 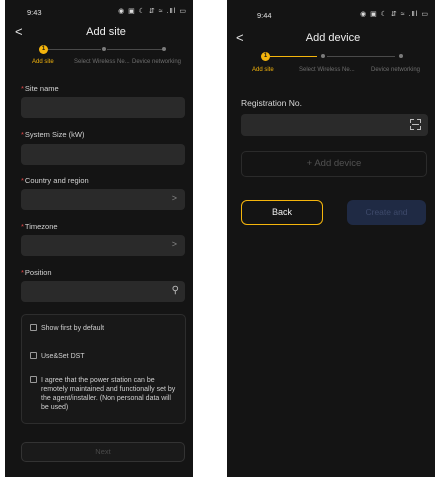 What do you see at coordinates (63, 356) in the screenshot?
I see `dst-label: Use&Set DST` at bounding box center [63, 356].